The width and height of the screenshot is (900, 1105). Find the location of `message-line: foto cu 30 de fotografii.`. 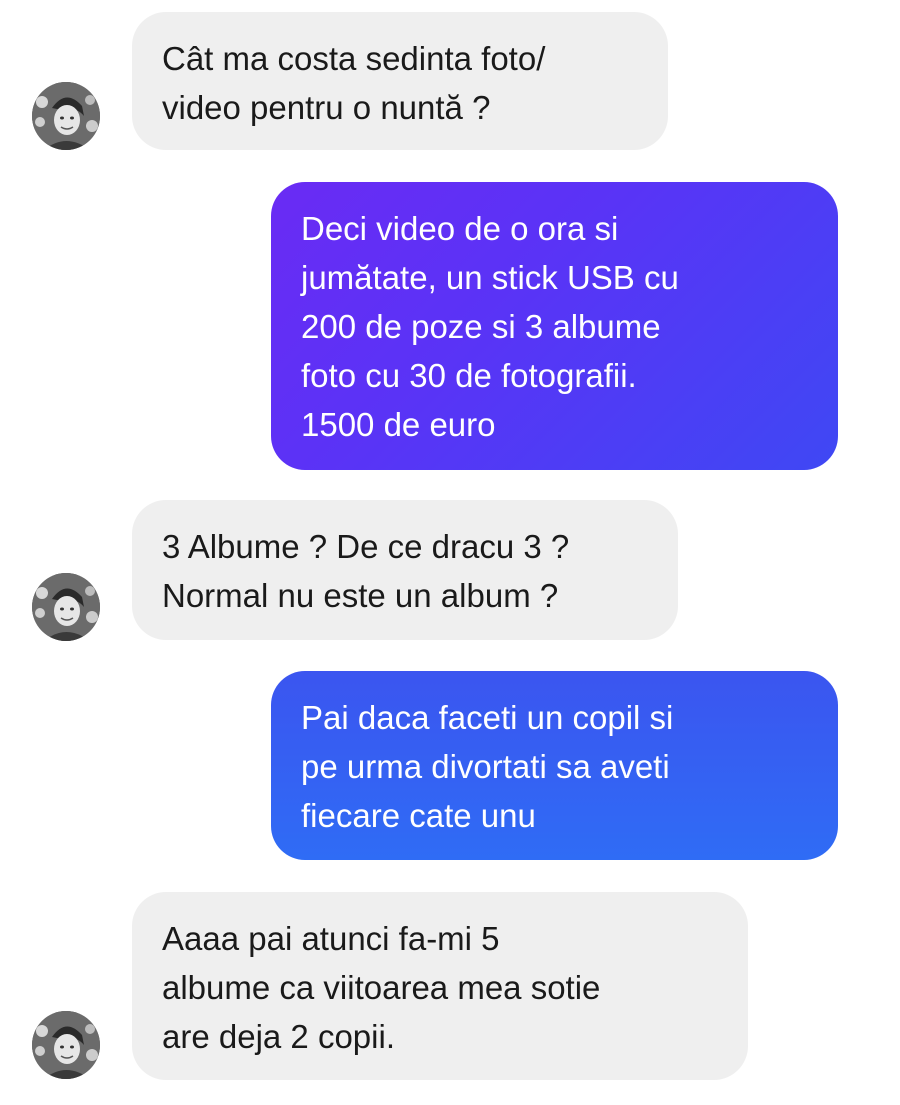

message-line: foto cu 30 de fotografii. is located at coordinates (469, 375).